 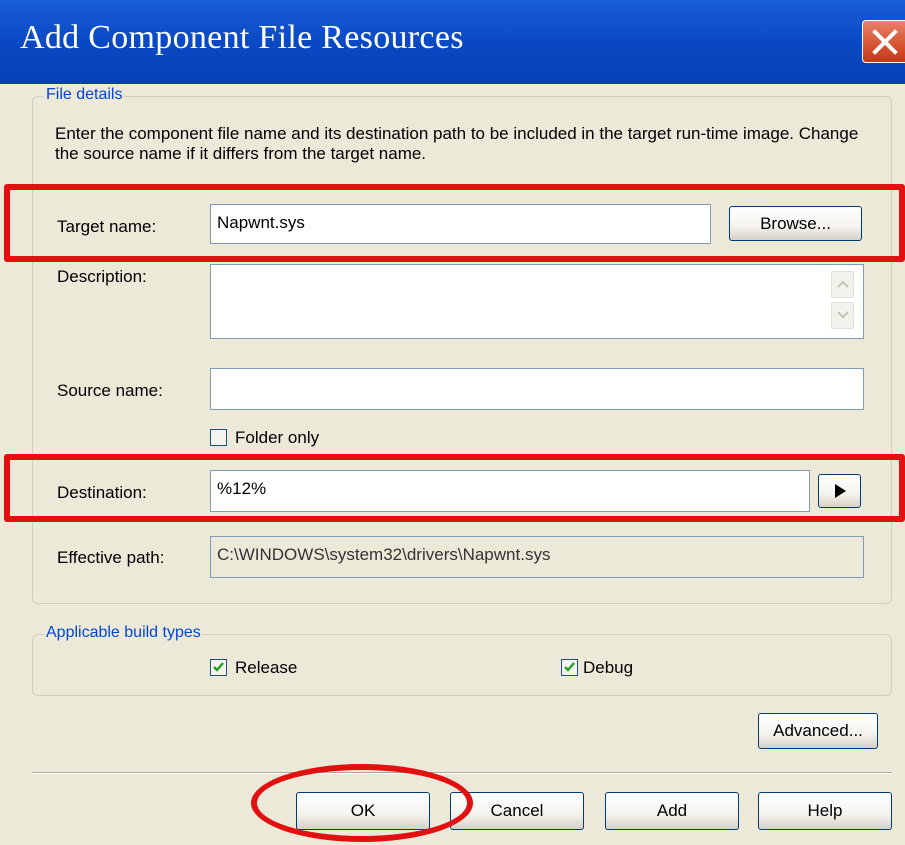 What do you see at coordinates (537, 301) in the screenshot?
I see `description-textarea` at bounding box center [537, 301].